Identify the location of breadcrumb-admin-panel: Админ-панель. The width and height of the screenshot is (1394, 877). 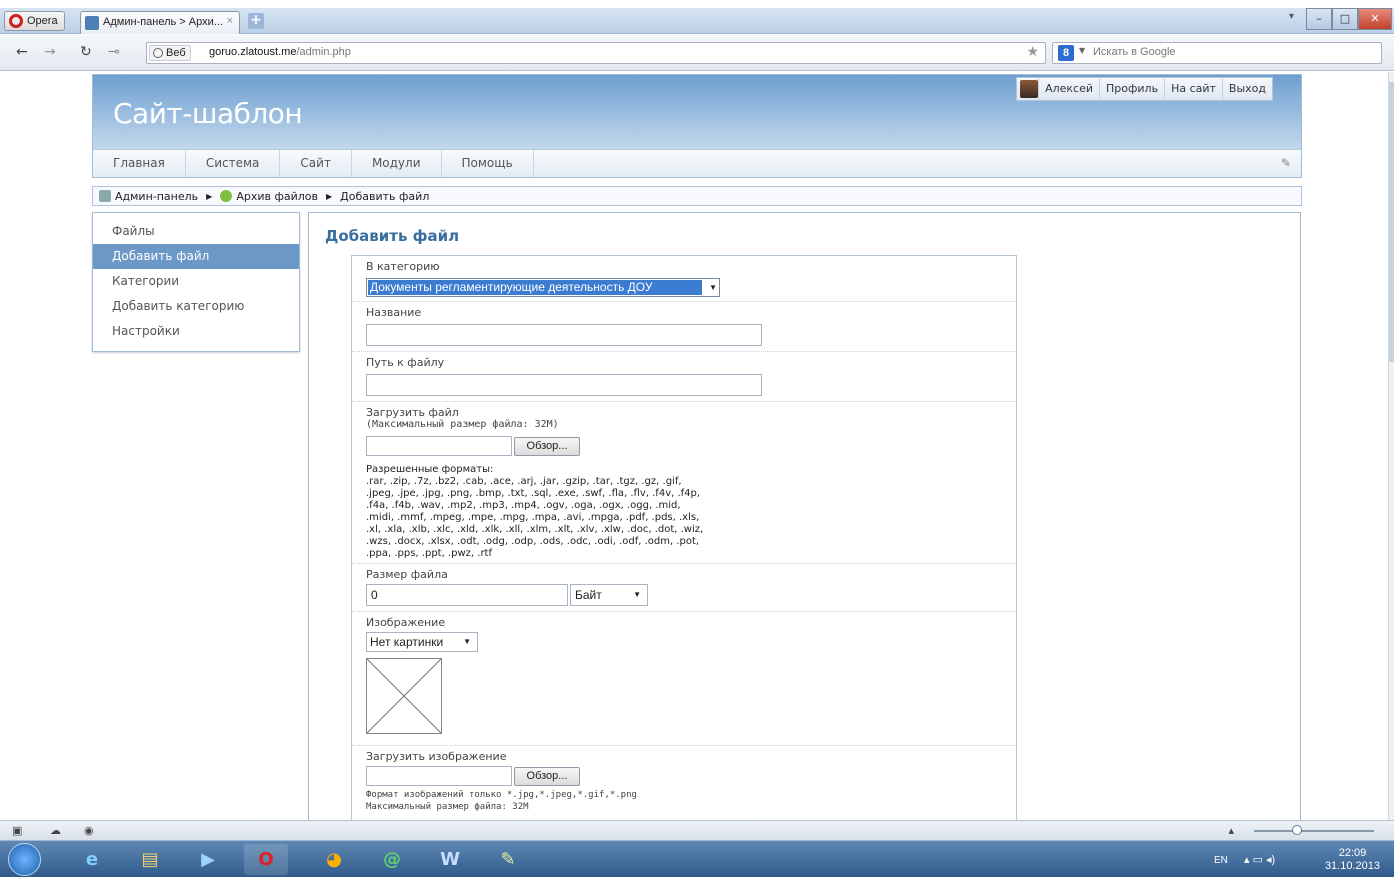
(156, 196).